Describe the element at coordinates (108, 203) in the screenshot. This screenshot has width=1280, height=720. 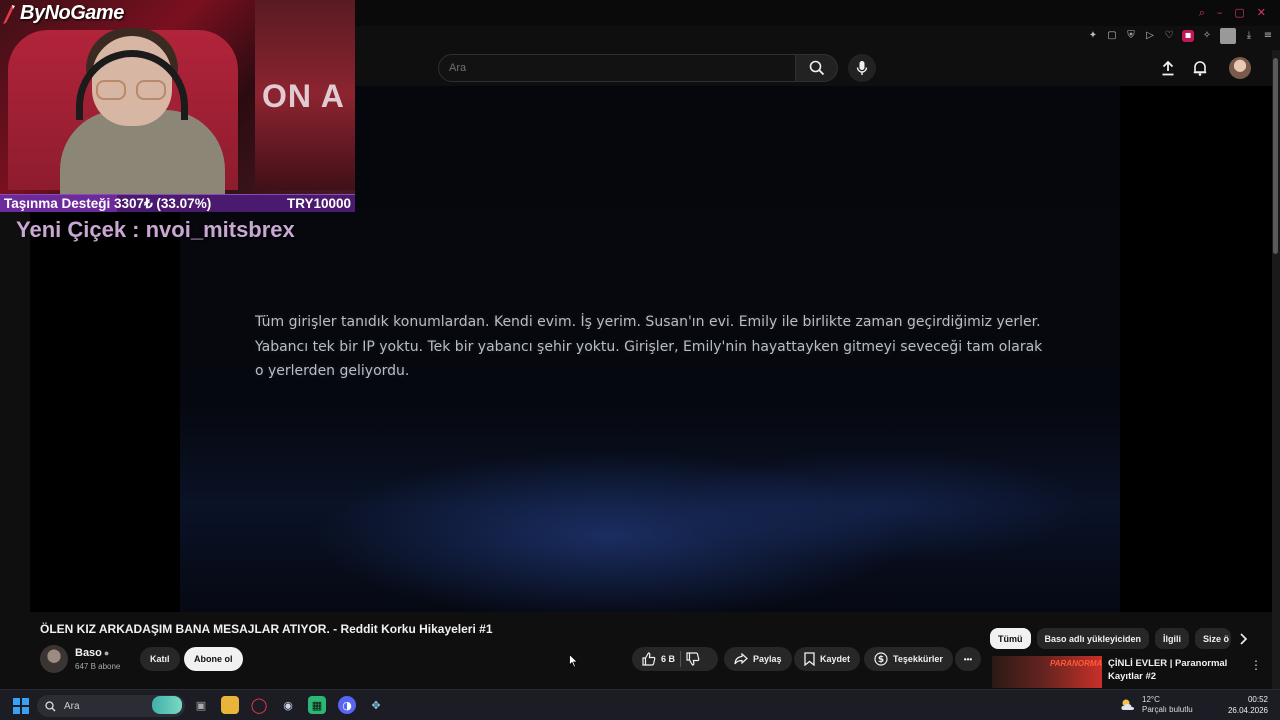
I see `donation-goal-label: Taşınma Desteği 3307₺ (33.07%)` at that location.